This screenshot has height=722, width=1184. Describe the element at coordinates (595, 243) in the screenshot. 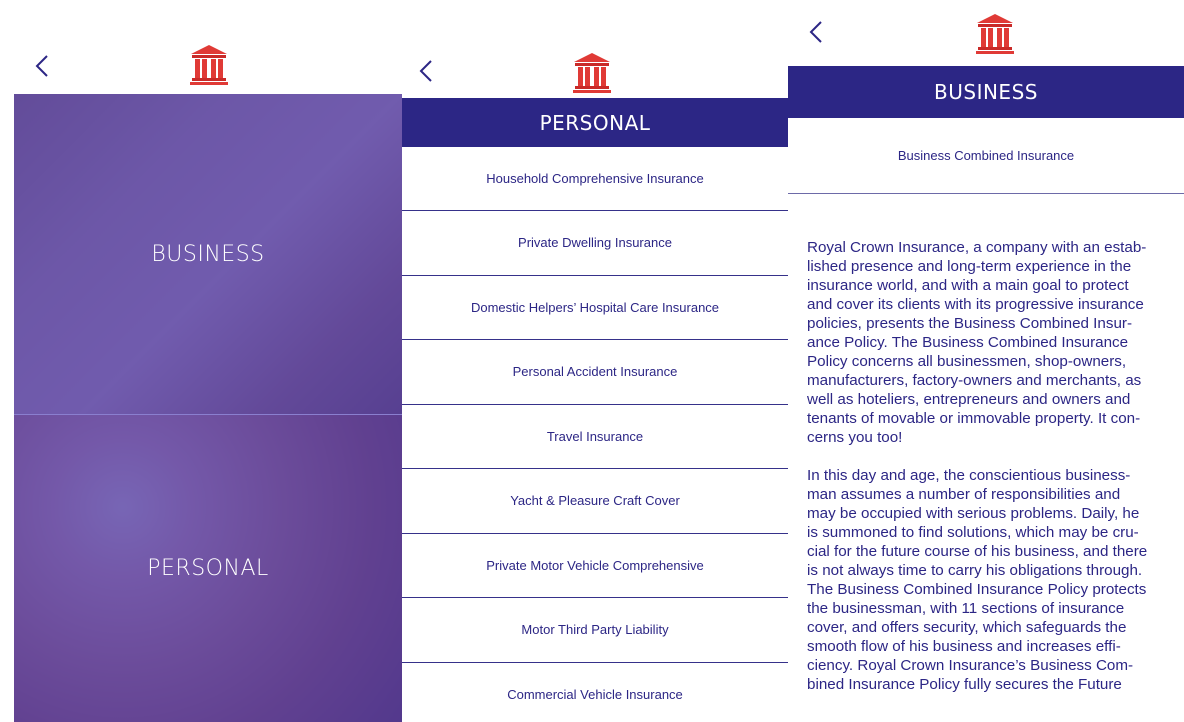

I see `list-item: Private Dwelling Insurance` at that location.